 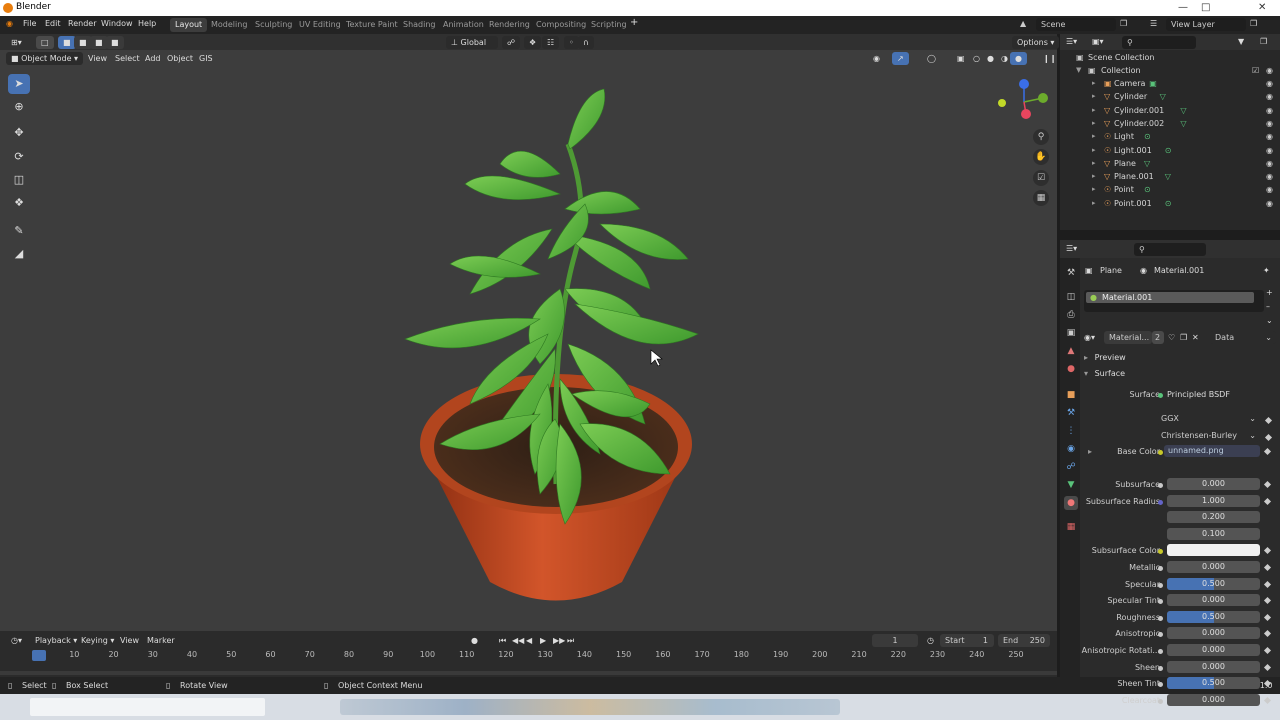 I want to click on shading-rendered-icon: ●, so click(x=1018, y=58).